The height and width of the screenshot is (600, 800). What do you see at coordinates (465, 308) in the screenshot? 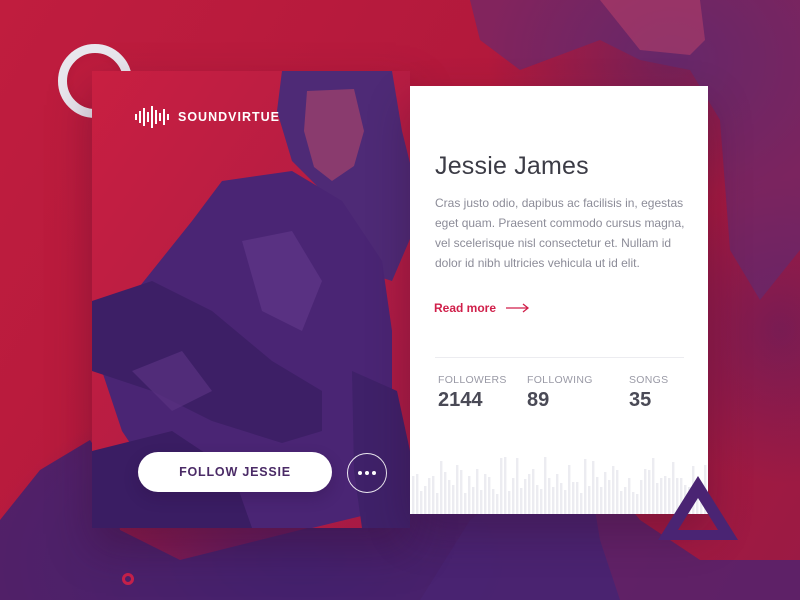
I see `read-more-label: Read more` at bounding box center [465, 308].